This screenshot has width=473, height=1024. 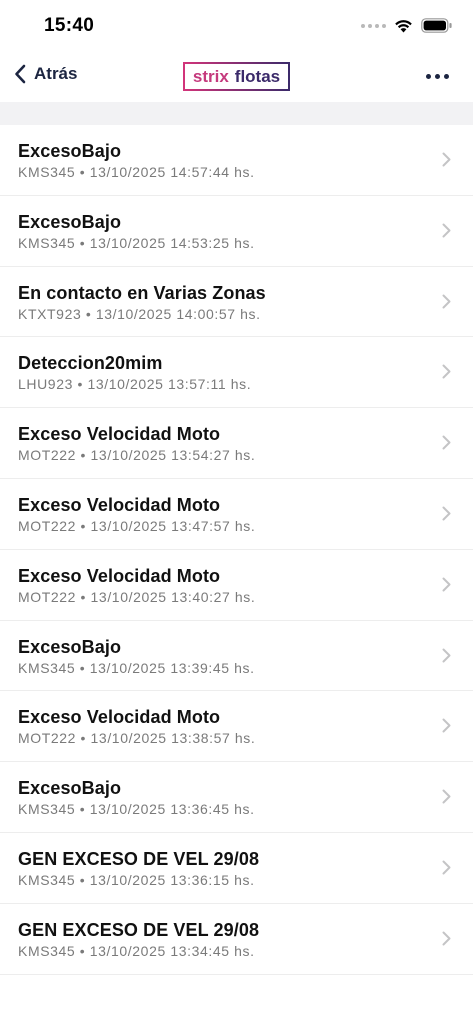 I want to click on event-subtitle: KTXT923 • 13/10/2025 14:00:57 hs., so click(x=139, y=313).